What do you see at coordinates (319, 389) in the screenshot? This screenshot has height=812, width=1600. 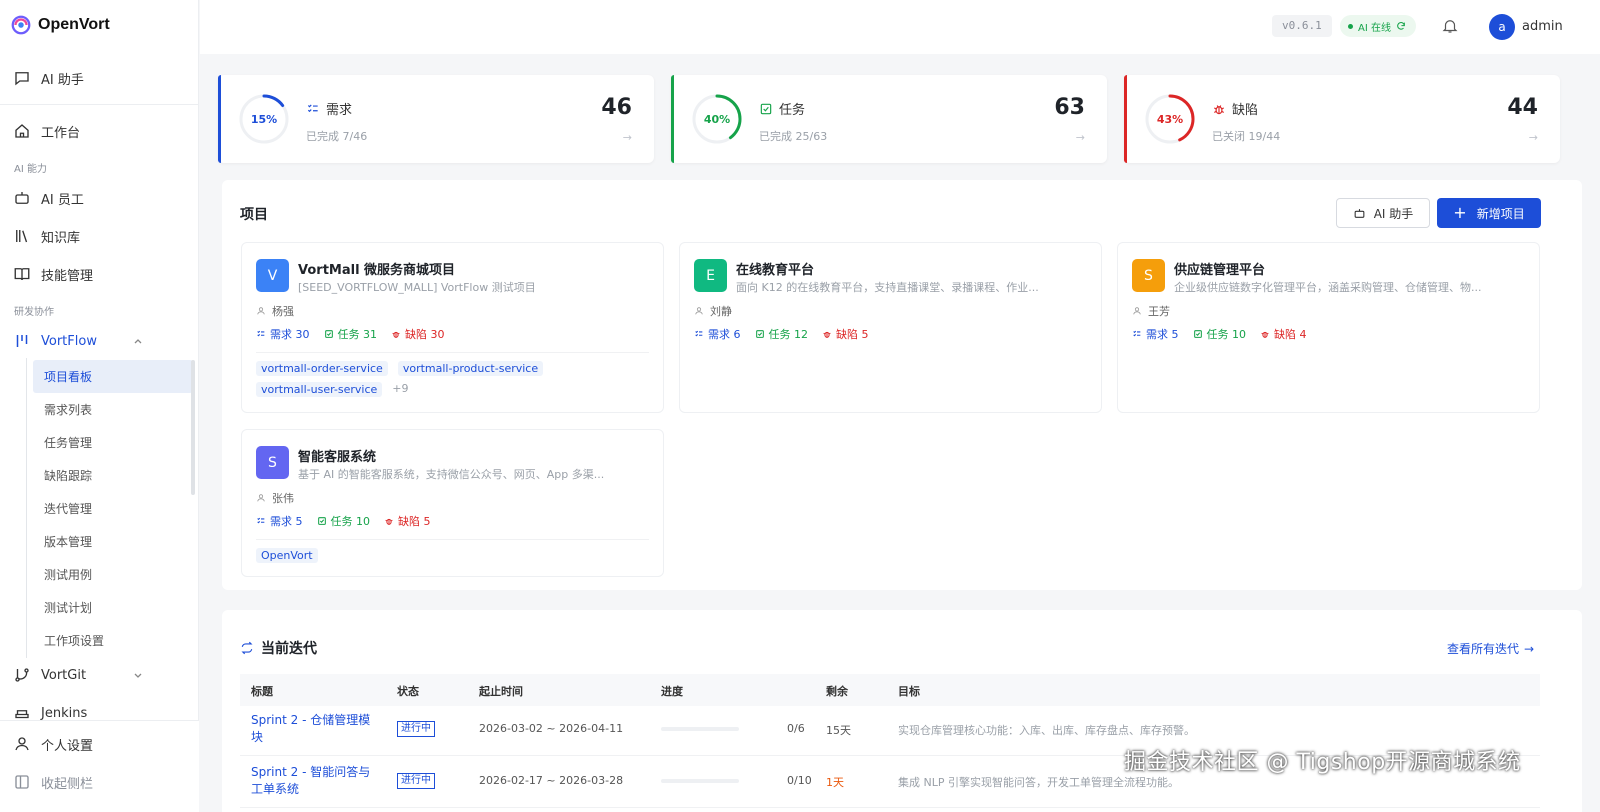 I see `repo-tag: vortmall-user-service` at bounding box center [319, 389].